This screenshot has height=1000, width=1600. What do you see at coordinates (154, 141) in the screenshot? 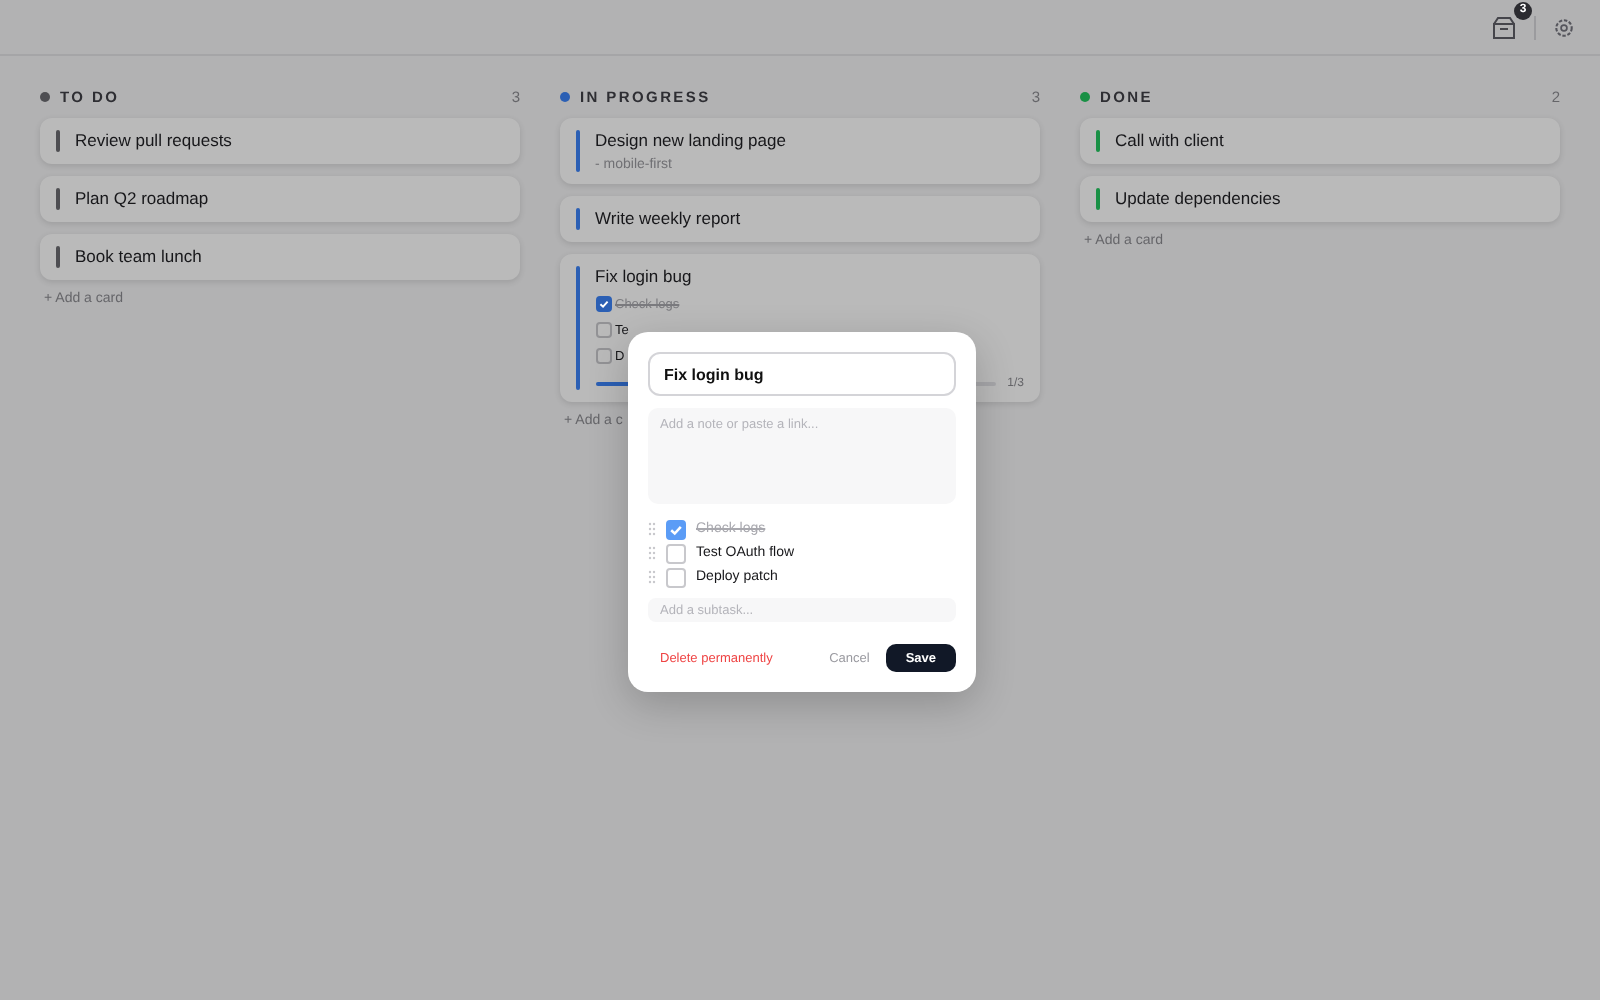
I see `card-title: Review pull requests` at bounding box center [154, 141].